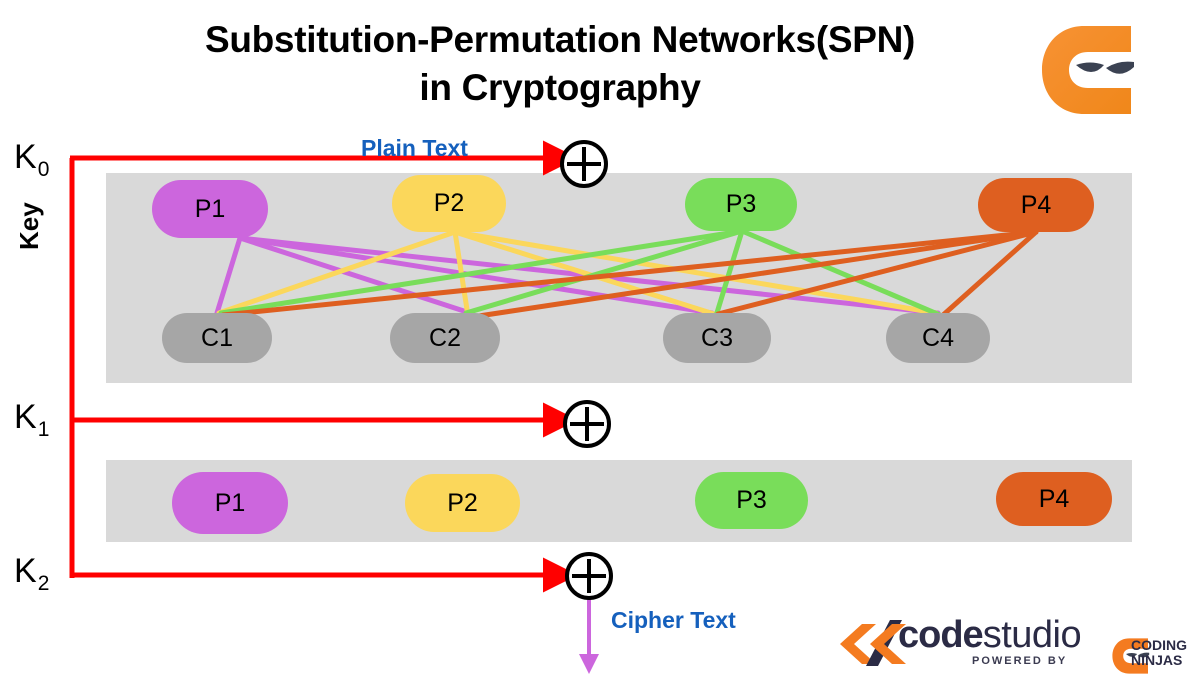  I want to click on coding-ninjas-wordmark: CODING NINJAS, so click(1159, 653).